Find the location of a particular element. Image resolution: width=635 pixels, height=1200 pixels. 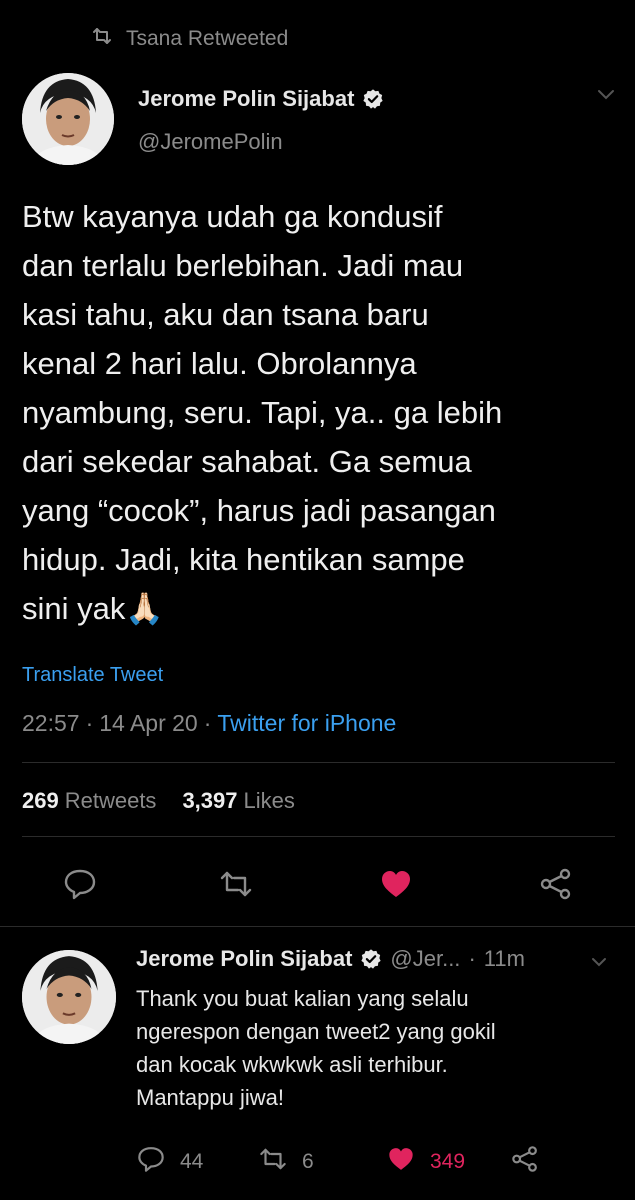

reply-like-button: 349 is located at coordinates (425, 1162).